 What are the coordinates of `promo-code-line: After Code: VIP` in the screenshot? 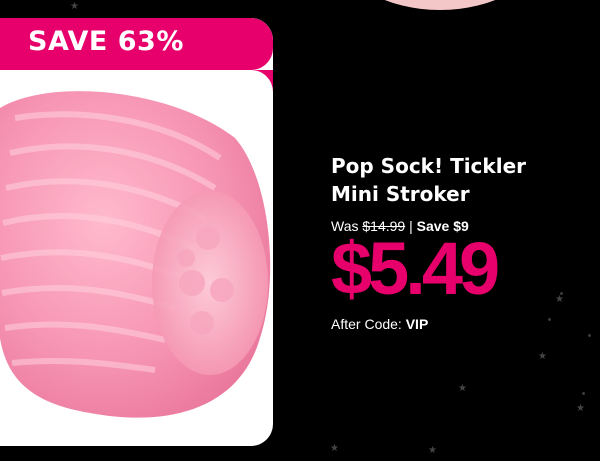 It's located at (451, 324).